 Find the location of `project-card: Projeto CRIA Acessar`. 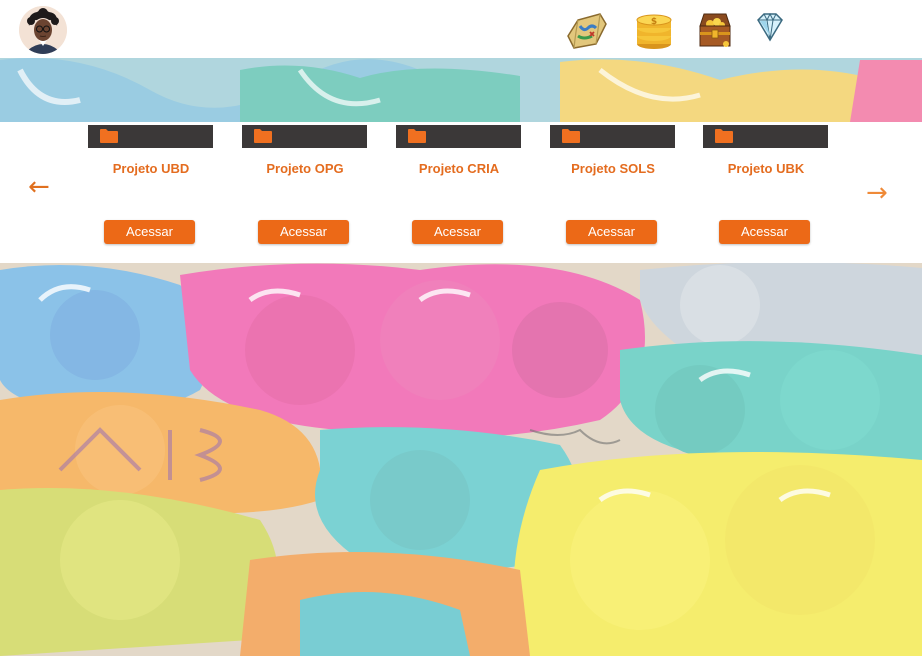

project-card: Projeto CRIA Acessar is located at coordinates (459, 187).